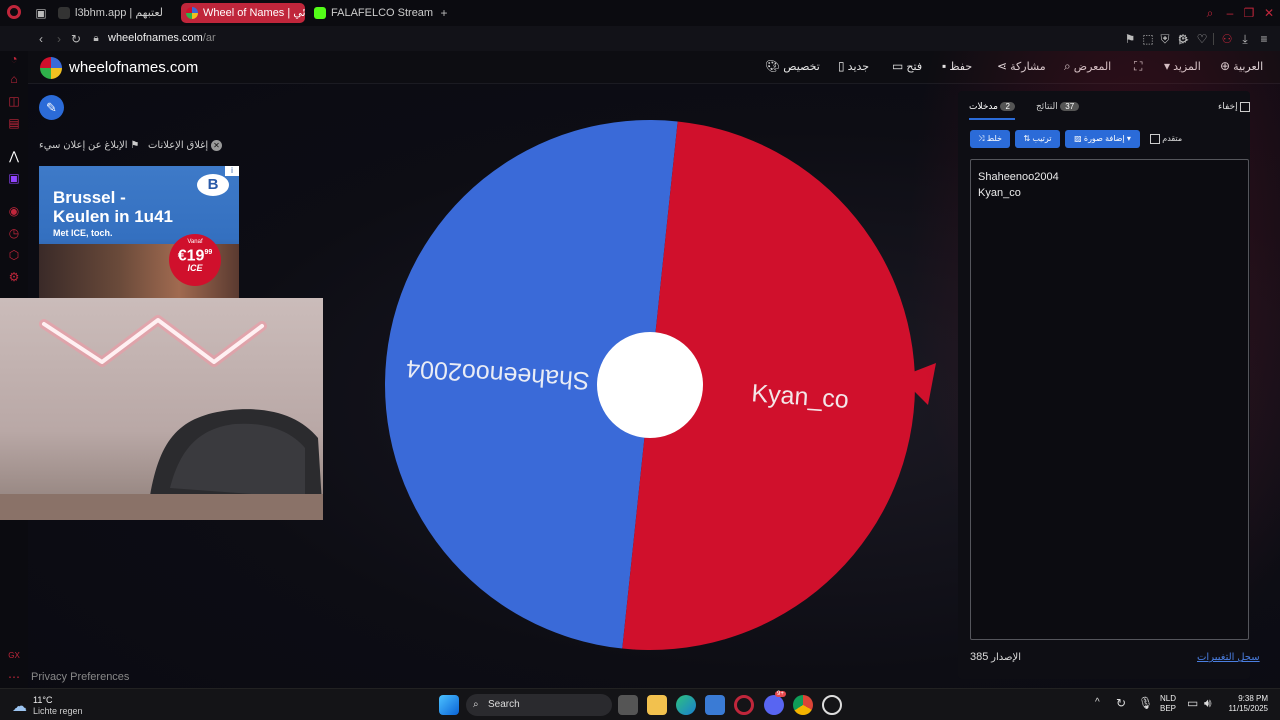 This screenshot has width=1280, height=720. Describe the element at coordinates (1247, 704) in the screenshot. I see `clock: 9:38 PM 11/15/2025` at that location.